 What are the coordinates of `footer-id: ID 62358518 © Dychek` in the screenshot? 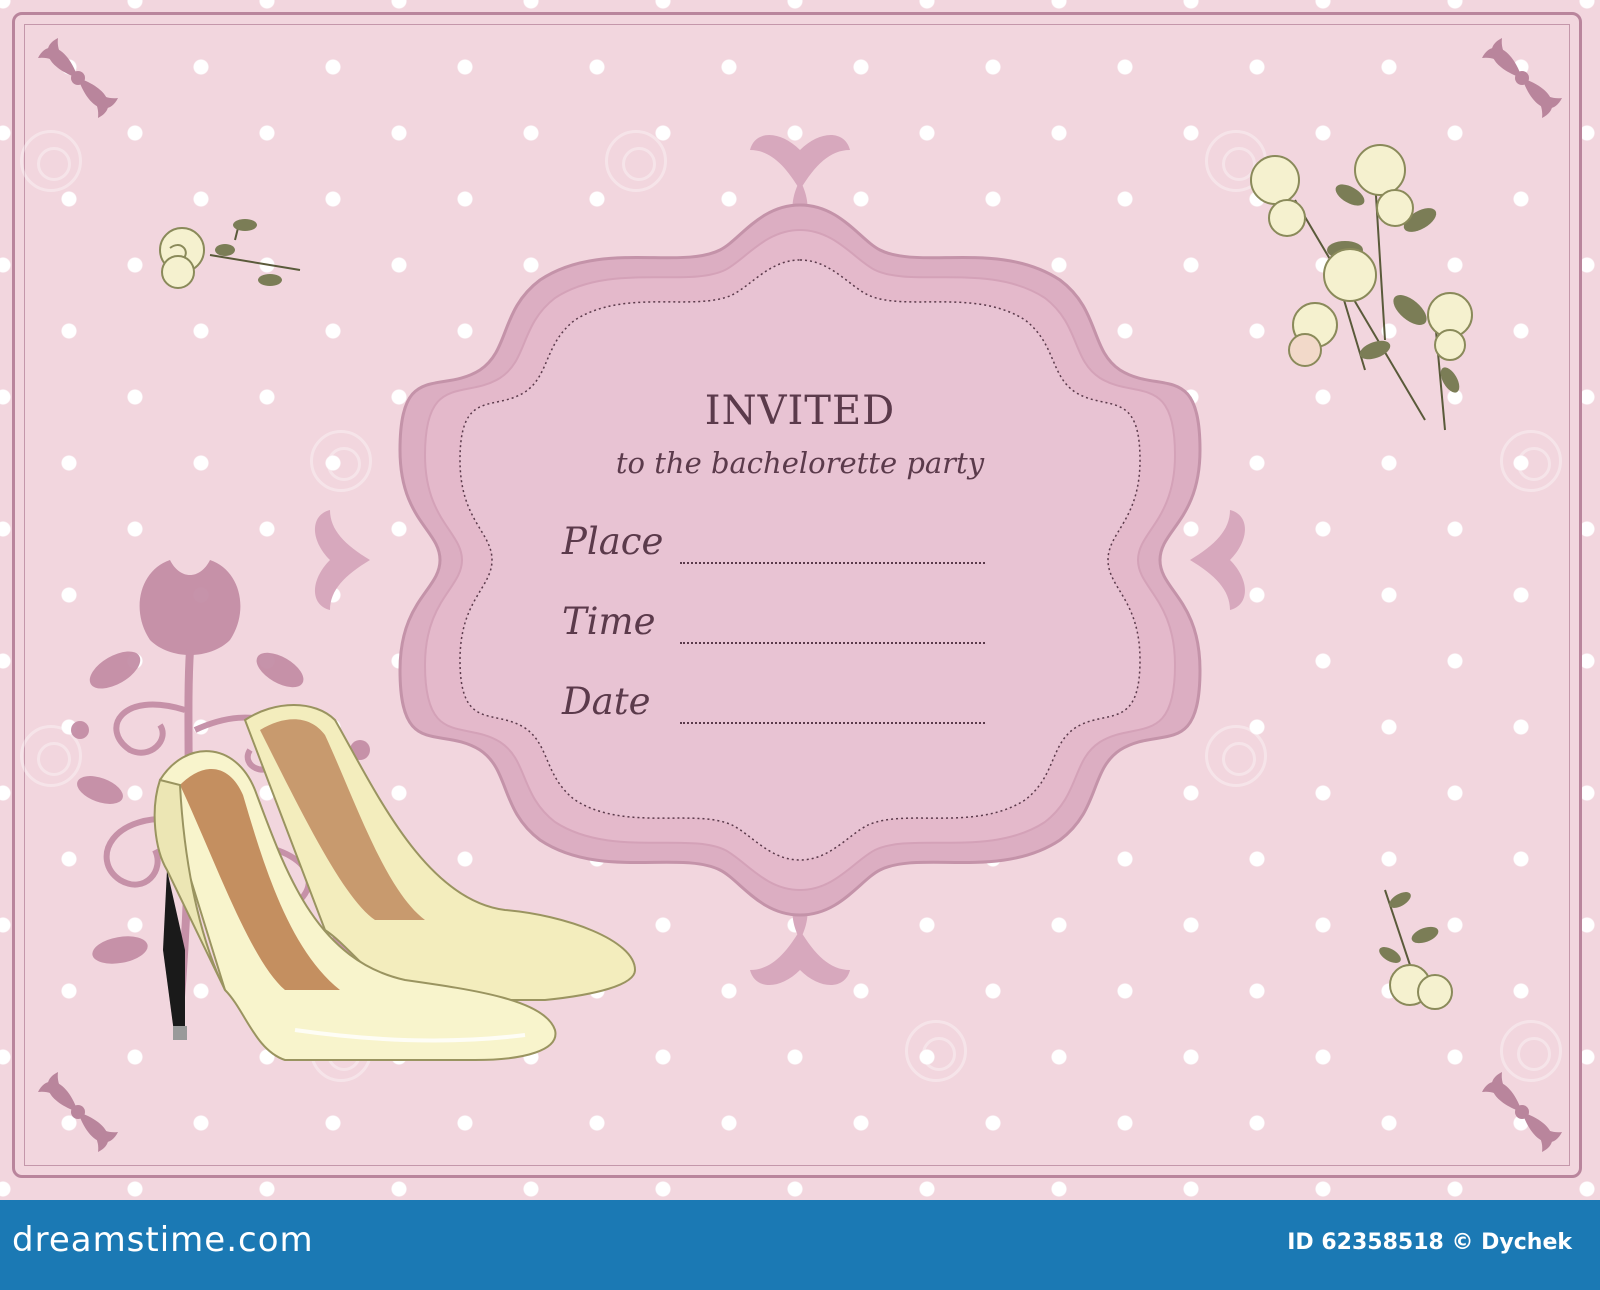 It's located at (1429, 1242).